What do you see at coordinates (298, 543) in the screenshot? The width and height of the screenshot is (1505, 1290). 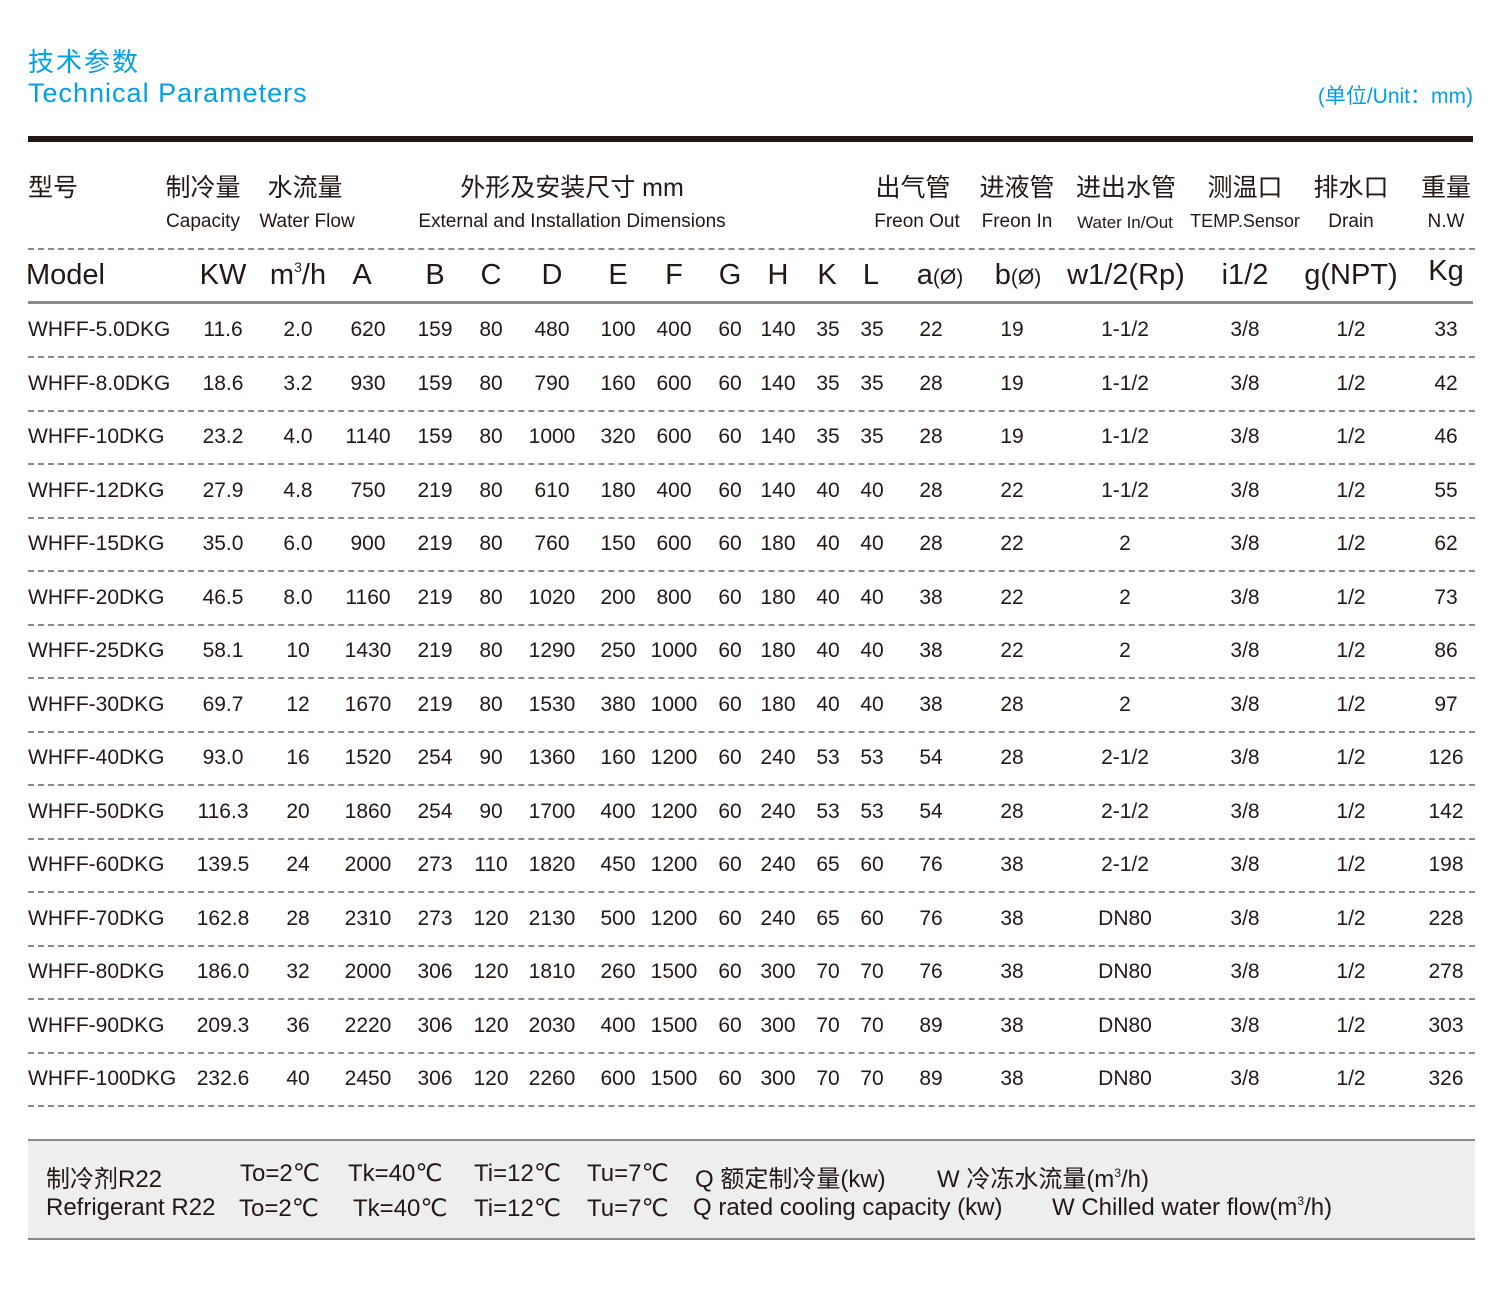 I see `cell-flow: 6.0` at bounding box center [298, 543].